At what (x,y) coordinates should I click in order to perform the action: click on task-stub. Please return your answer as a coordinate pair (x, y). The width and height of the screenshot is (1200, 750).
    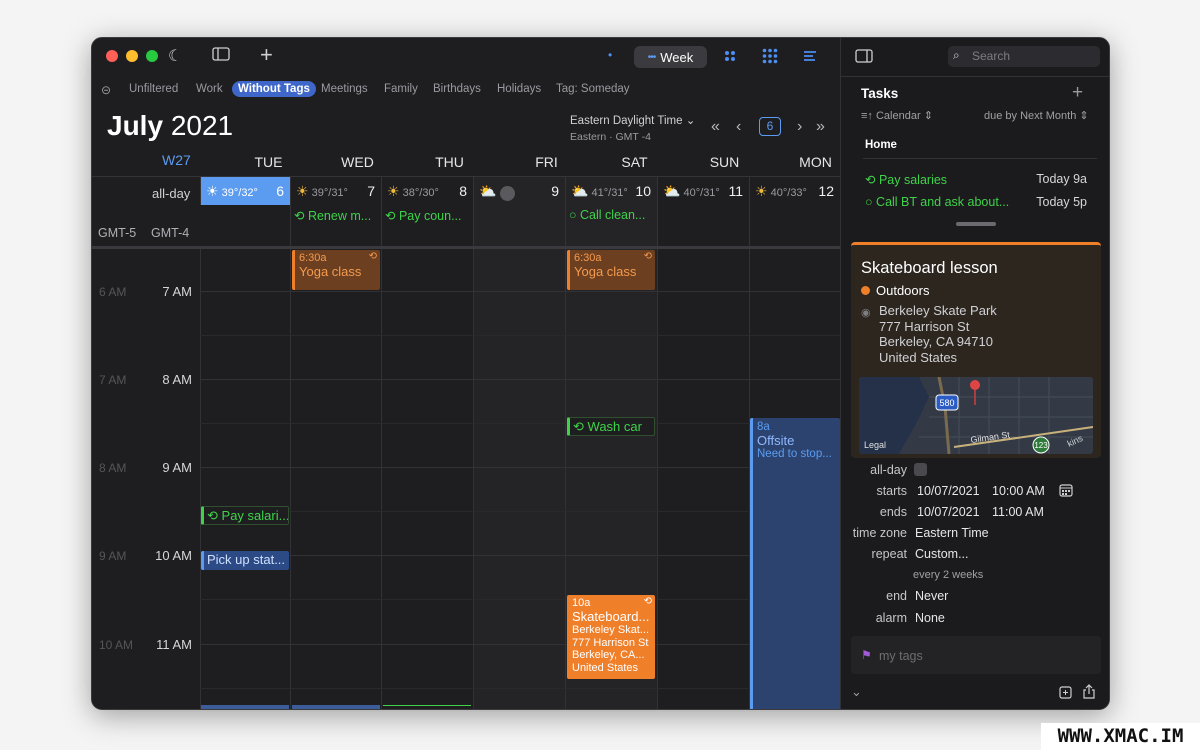
    Looking at the image, I should click on (427, 707).